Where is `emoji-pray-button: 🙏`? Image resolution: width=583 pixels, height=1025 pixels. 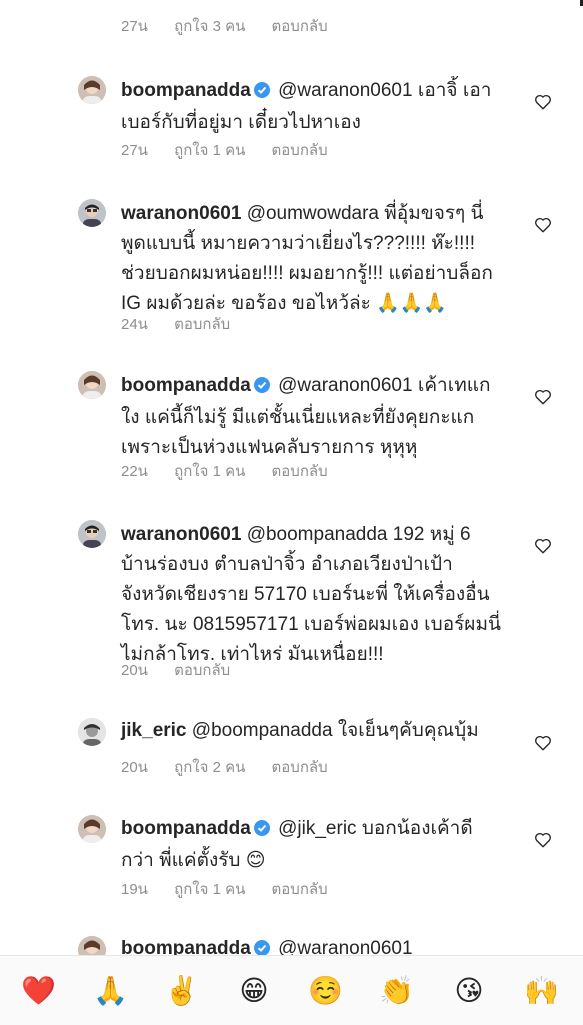 emoji-pray-button: 🙏 is located at coordinates (110, 991).